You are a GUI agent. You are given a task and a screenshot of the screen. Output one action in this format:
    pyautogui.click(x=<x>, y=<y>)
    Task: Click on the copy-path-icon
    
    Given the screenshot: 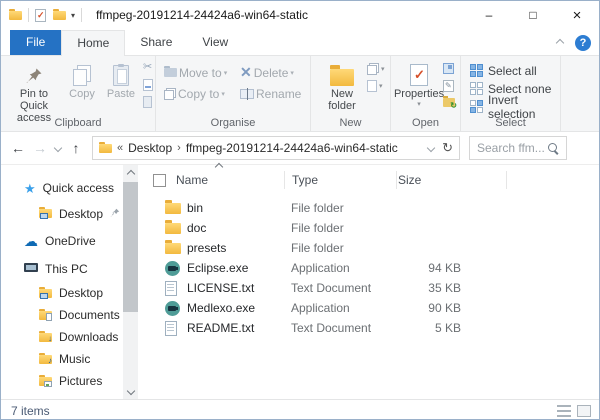 What is the action you would take?
    pyautogui.click(x=148, y=84)
    